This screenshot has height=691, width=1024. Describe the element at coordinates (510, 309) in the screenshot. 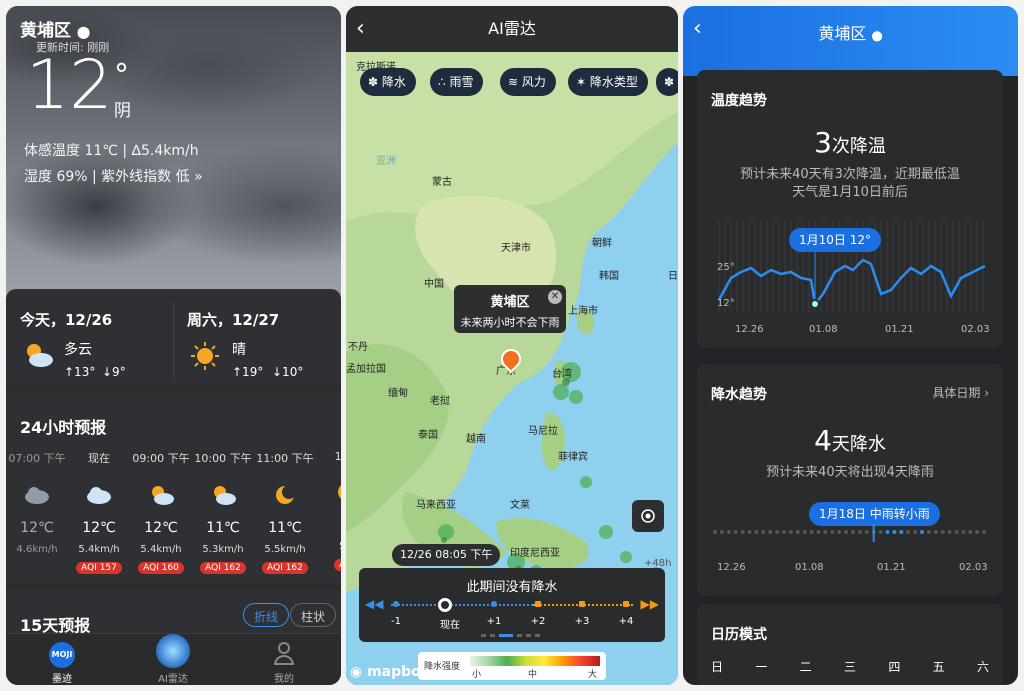

I see `location-popup: 黄埔区 未来两小时不会下雨 ✕` at that location.